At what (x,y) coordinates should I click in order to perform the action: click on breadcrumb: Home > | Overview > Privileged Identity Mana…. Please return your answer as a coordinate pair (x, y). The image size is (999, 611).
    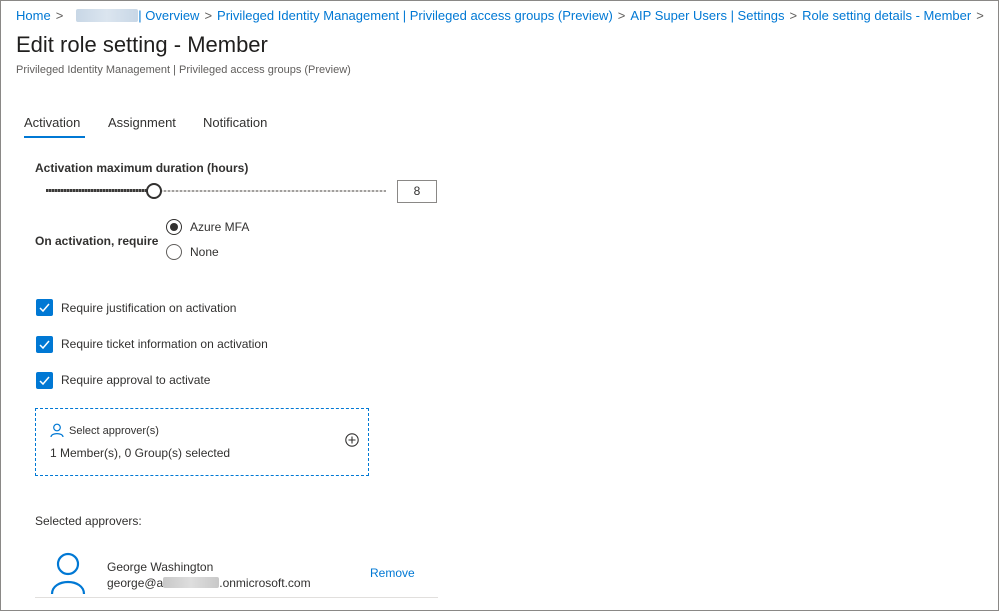
    Looking at the image, I should click on (502, 15).